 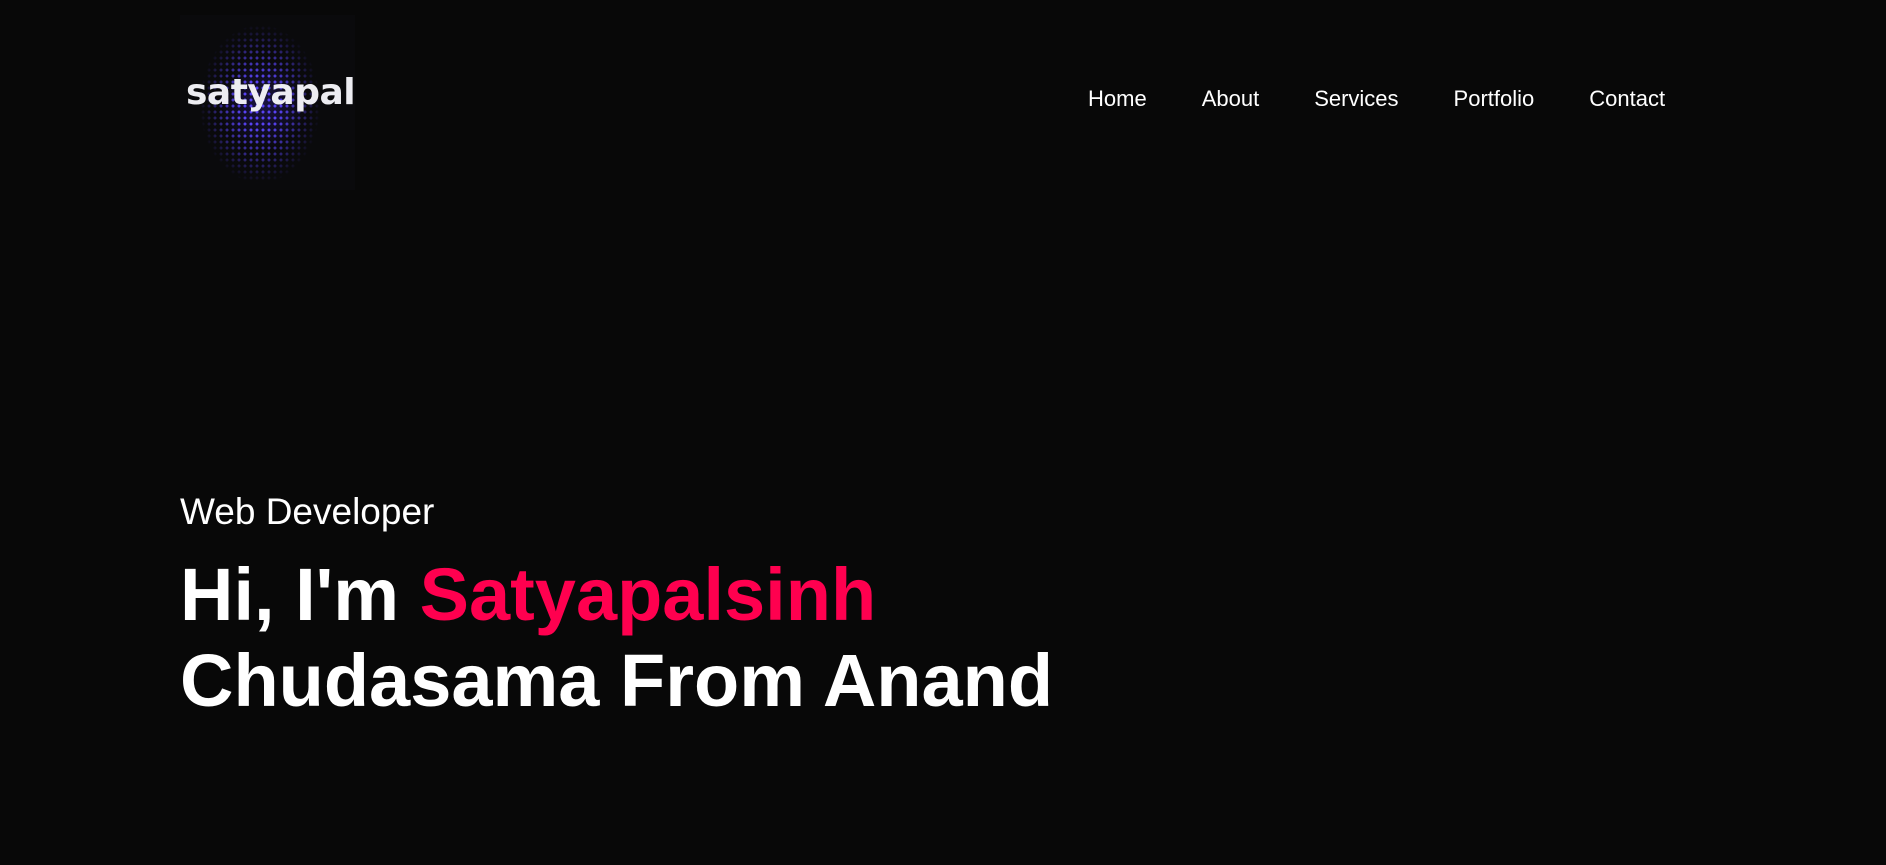 What do you see at coordinates (1117, 99) in the screenshot?
I see `nav-link-home: Home` at bounding box center [1117, 99].